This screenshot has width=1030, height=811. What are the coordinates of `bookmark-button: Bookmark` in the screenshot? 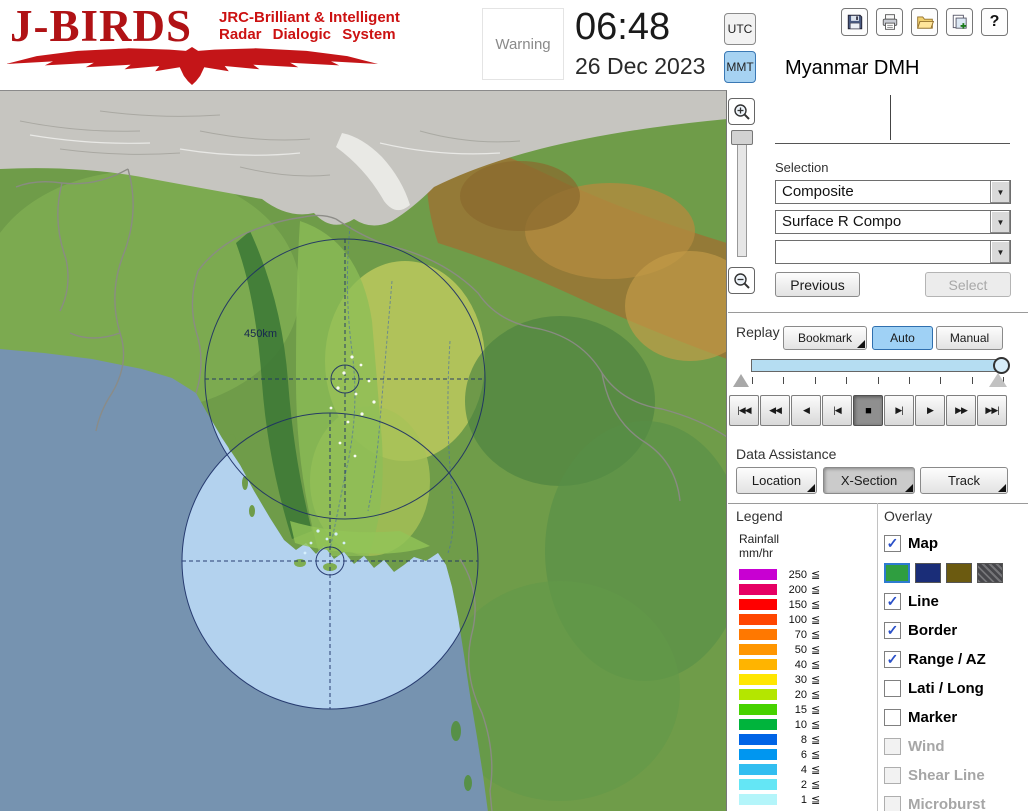 It's located at (825, 338).